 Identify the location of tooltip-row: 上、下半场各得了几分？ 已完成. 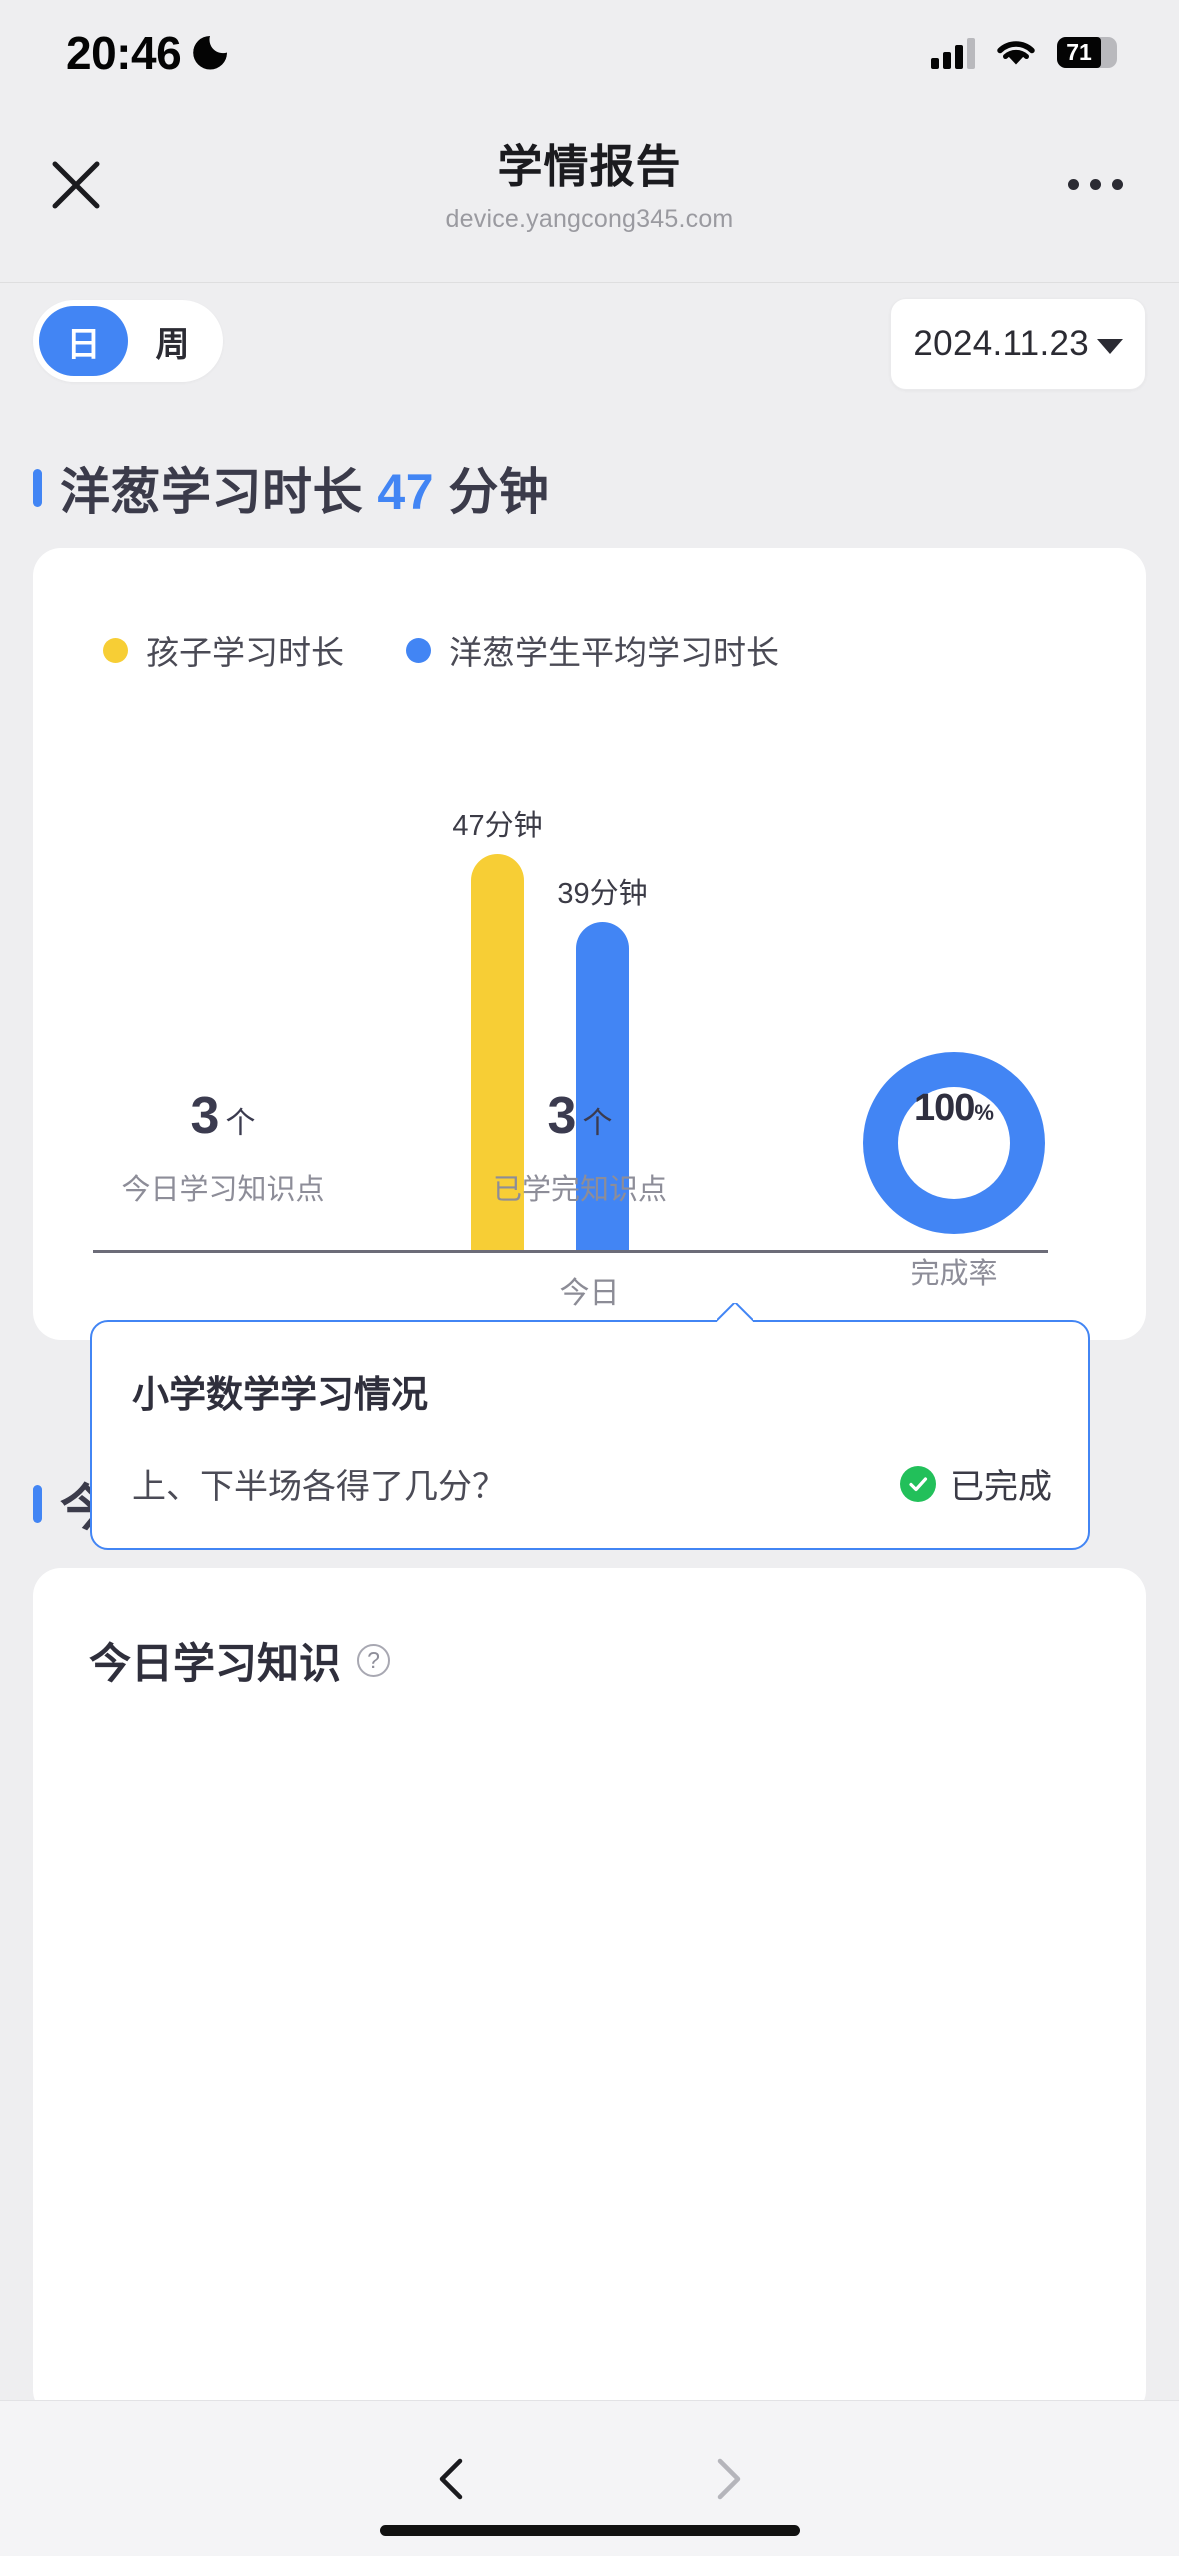
(592, 1483).